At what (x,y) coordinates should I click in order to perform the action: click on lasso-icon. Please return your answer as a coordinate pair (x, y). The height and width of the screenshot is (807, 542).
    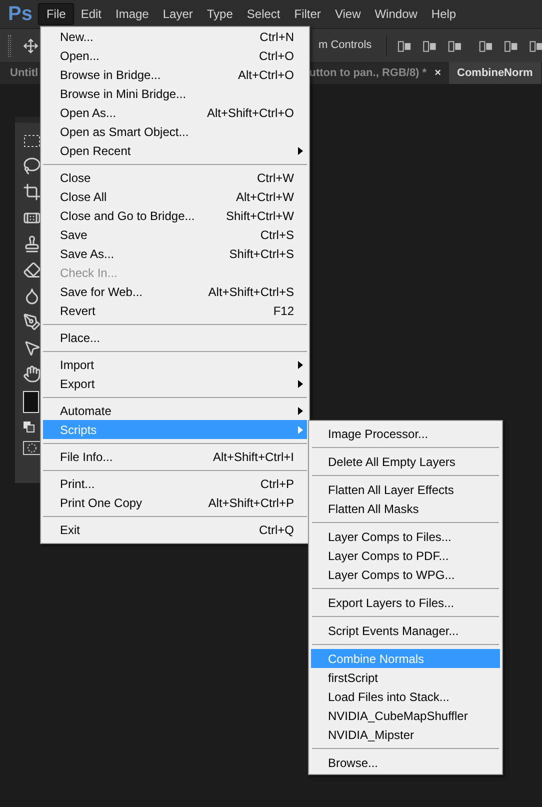
    Looking at the image, I should click on (32, 166).